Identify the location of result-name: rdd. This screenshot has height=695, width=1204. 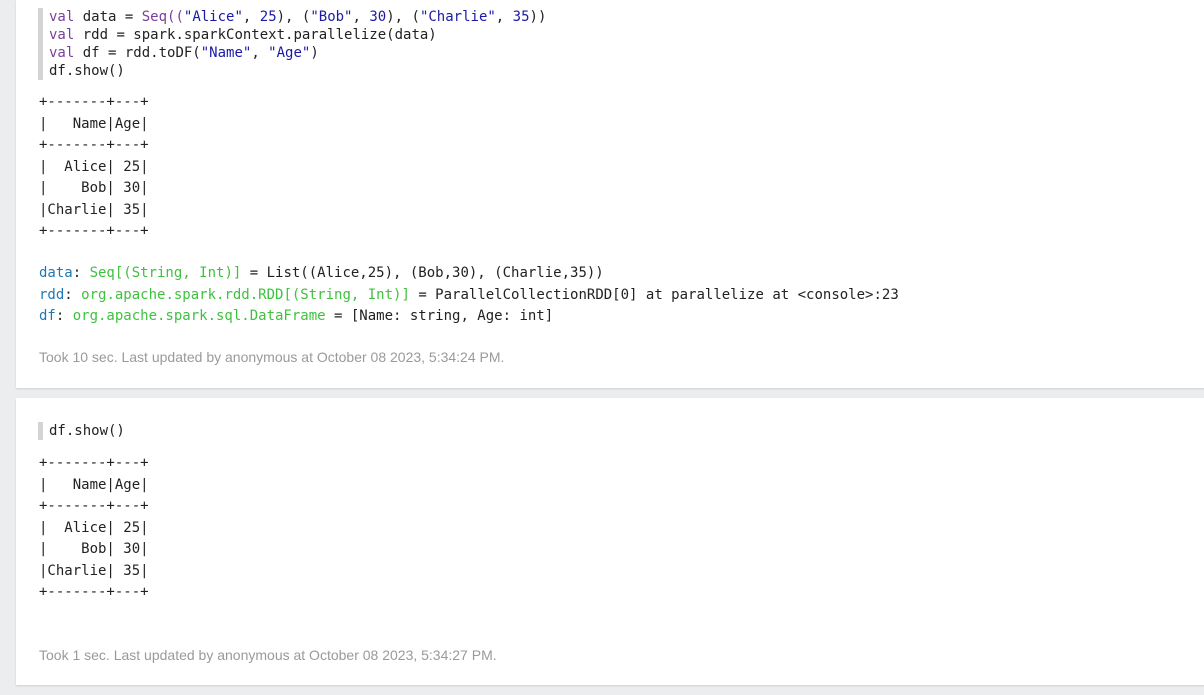
(52, 294).